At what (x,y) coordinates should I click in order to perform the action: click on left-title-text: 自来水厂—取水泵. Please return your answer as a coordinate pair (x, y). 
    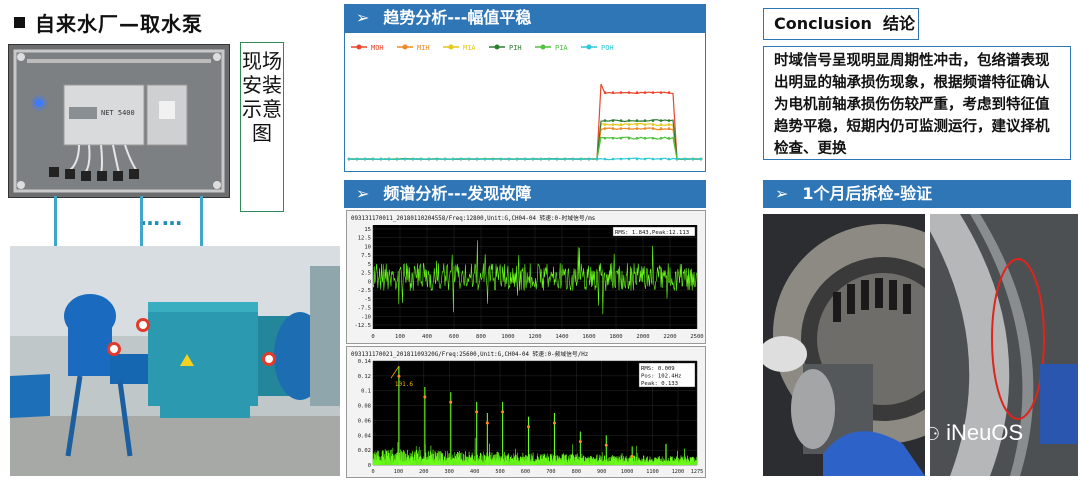
    Looking at the image, I should click on (119, 24).